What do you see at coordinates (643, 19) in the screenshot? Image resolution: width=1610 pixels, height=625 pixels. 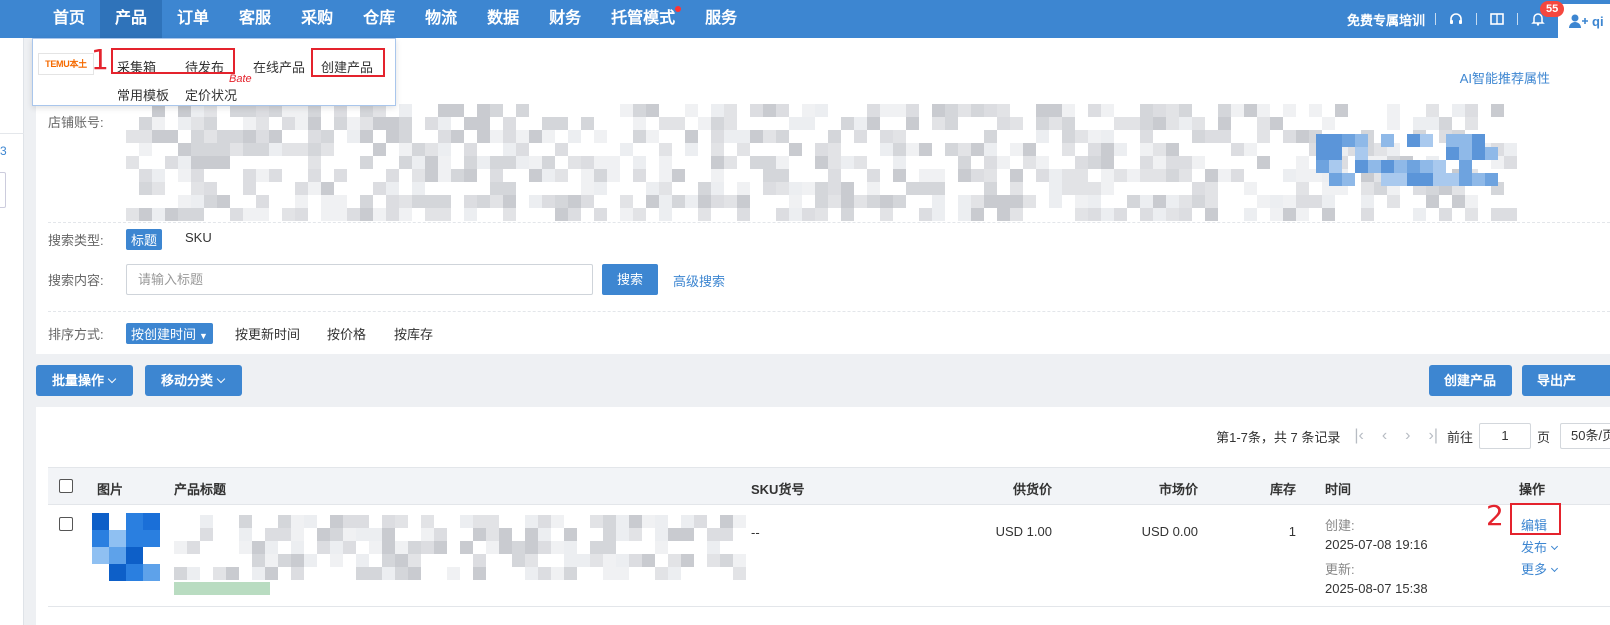 I see `nav-hosting: 托管模式` at bounding box center [643, 19].